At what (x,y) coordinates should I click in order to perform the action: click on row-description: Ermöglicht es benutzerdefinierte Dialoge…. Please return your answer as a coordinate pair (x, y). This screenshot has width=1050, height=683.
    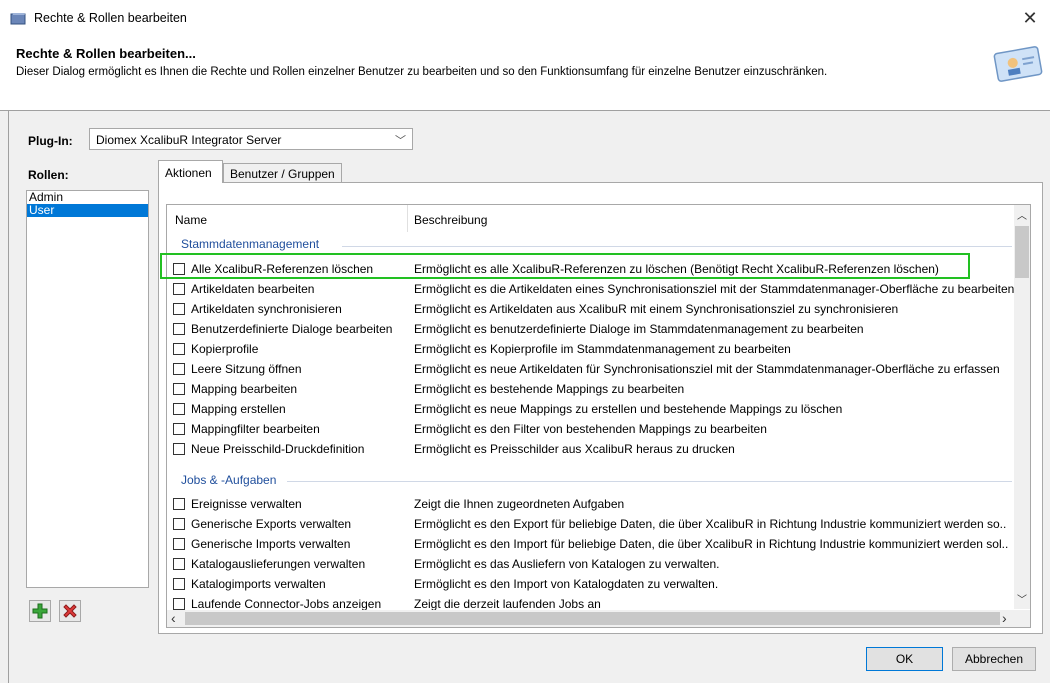
    Looking at the image, I should click on (639, 329).